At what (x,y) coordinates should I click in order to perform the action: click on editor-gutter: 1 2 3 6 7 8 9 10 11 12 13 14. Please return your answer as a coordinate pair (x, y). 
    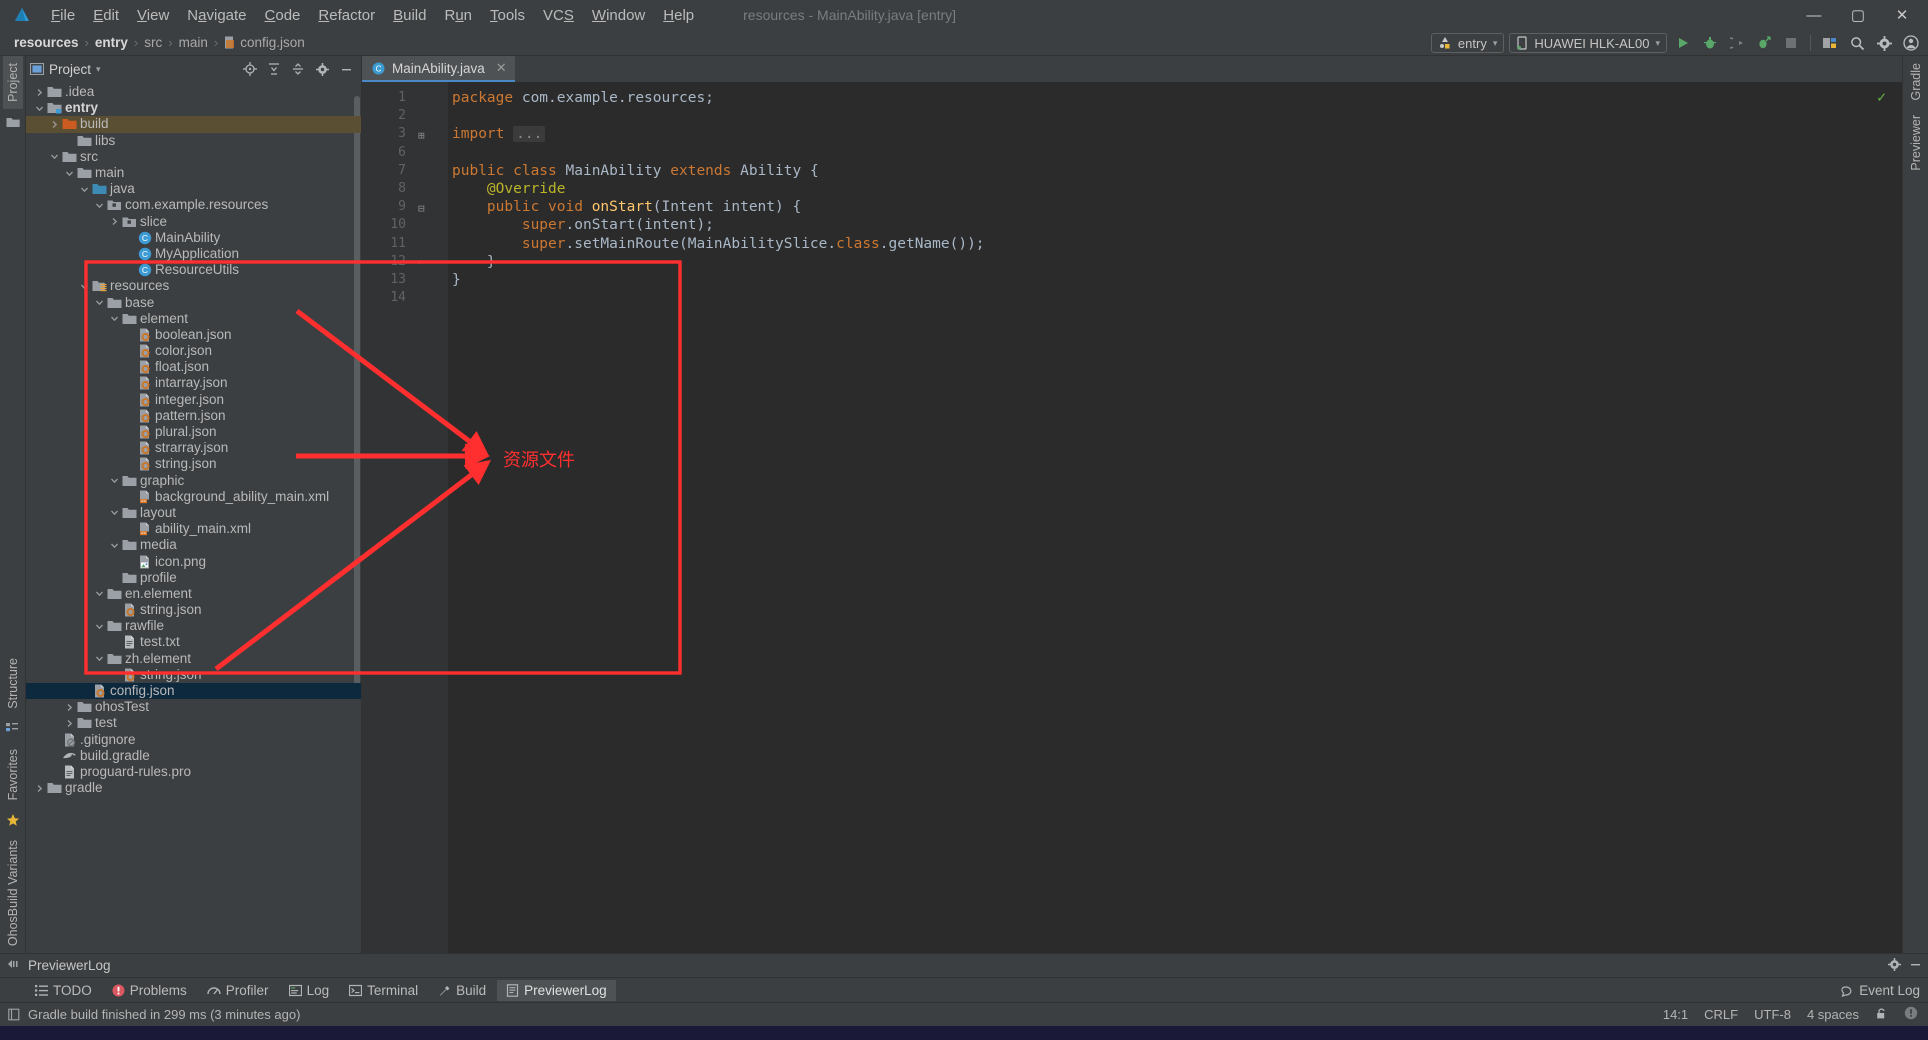
    Looking at the image, I should click on (395, 517).